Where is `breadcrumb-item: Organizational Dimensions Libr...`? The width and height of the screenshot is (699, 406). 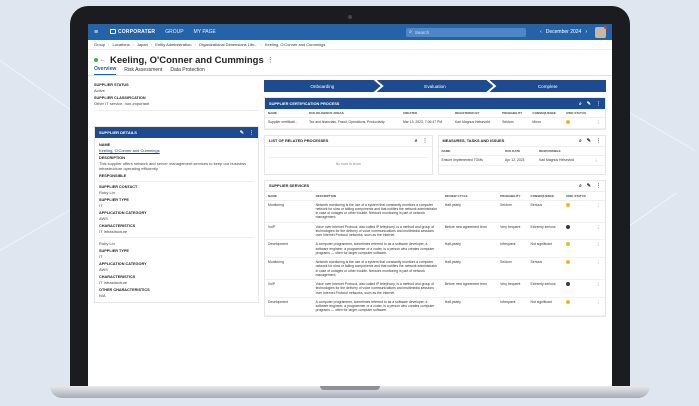 breadcrumb-item: Organizational Dimensions Libr... is located at coordinates (228, 44).